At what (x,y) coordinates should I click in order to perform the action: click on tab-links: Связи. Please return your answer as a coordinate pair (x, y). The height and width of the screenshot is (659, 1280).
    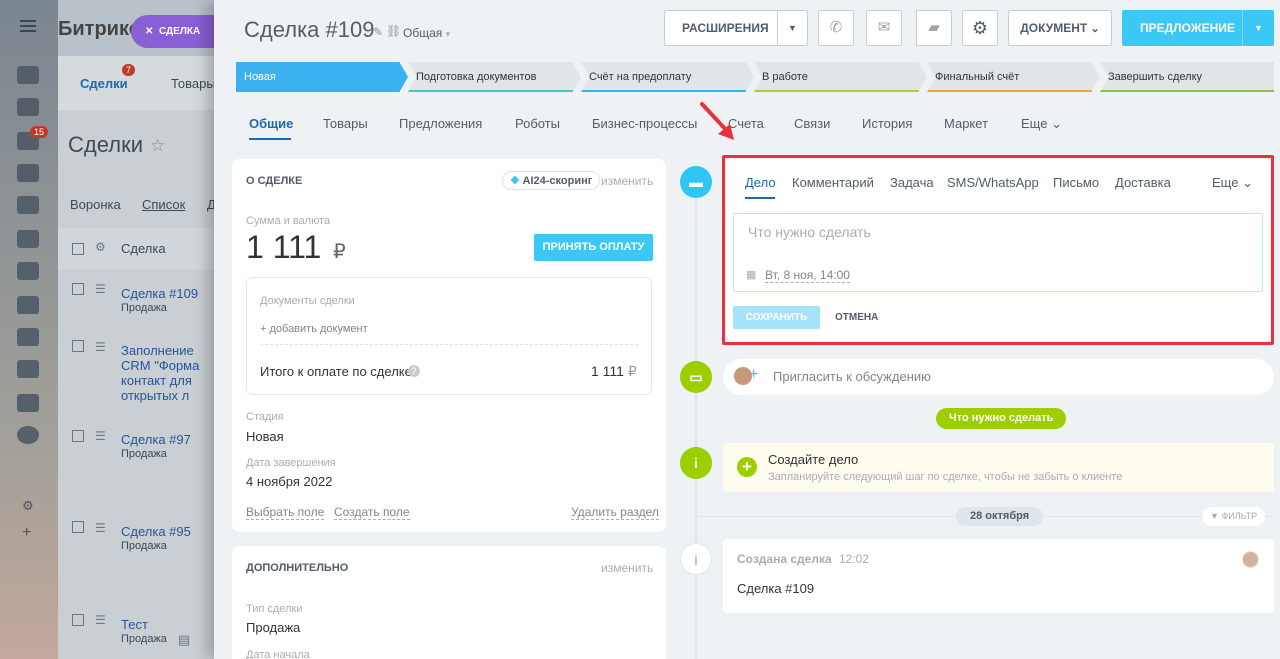
    Looking at the image, I should click on (812, 123).